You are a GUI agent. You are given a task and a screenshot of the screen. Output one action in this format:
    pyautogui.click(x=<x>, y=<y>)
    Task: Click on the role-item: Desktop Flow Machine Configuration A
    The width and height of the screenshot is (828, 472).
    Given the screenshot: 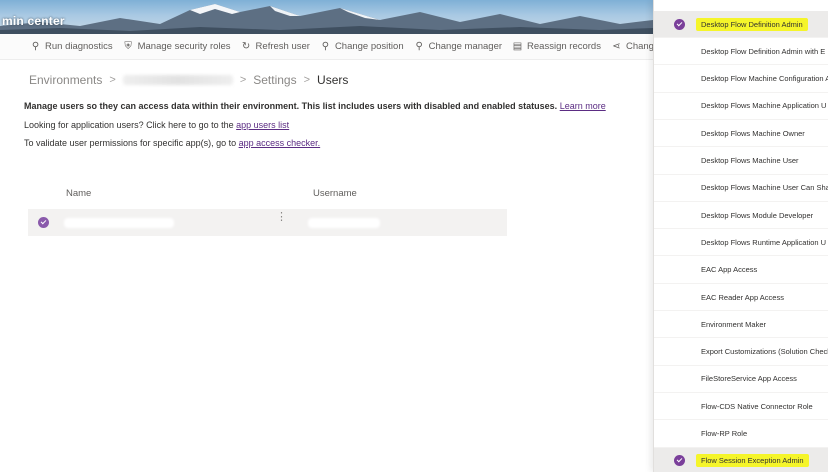 What is the action you would take?
    pyautogui.click(x=741, y=79)
    